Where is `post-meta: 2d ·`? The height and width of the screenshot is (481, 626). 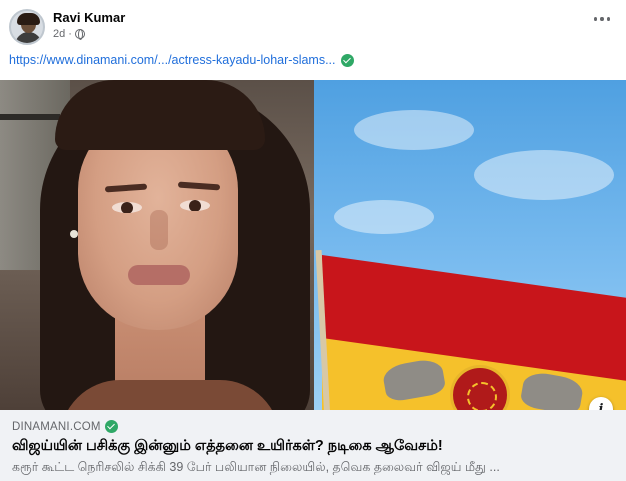
post-meta: 2d · is located at coordinates (69, 34).